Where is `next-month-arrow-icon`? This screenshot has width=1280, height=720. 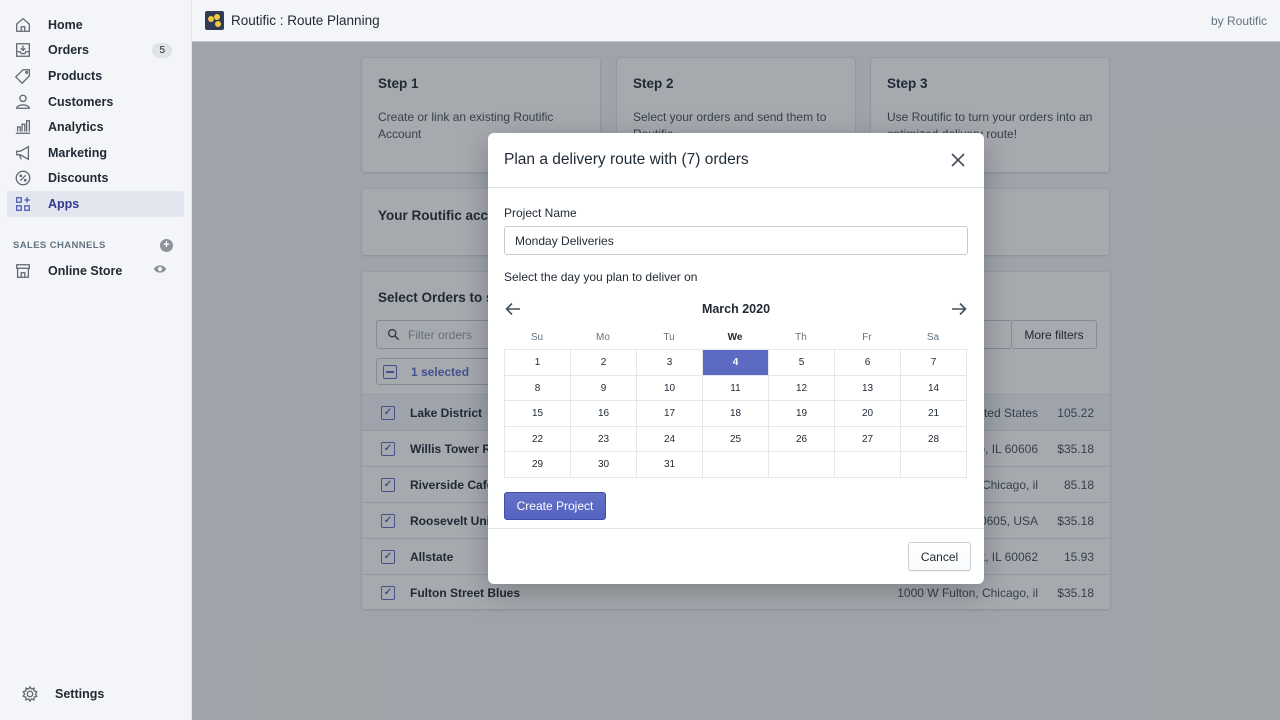
next-month-arrow-icon is located at coordinates (959, 309).